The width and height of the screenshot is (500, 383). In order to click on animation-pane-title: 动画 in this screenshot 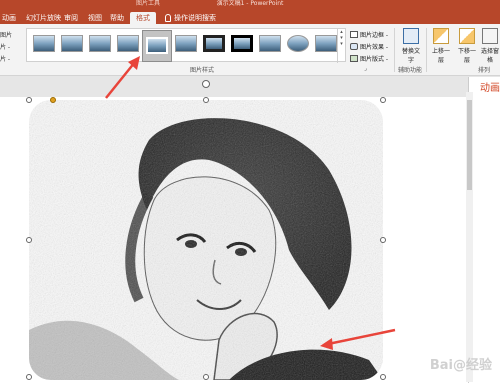, I will do `click(490, 88)`.